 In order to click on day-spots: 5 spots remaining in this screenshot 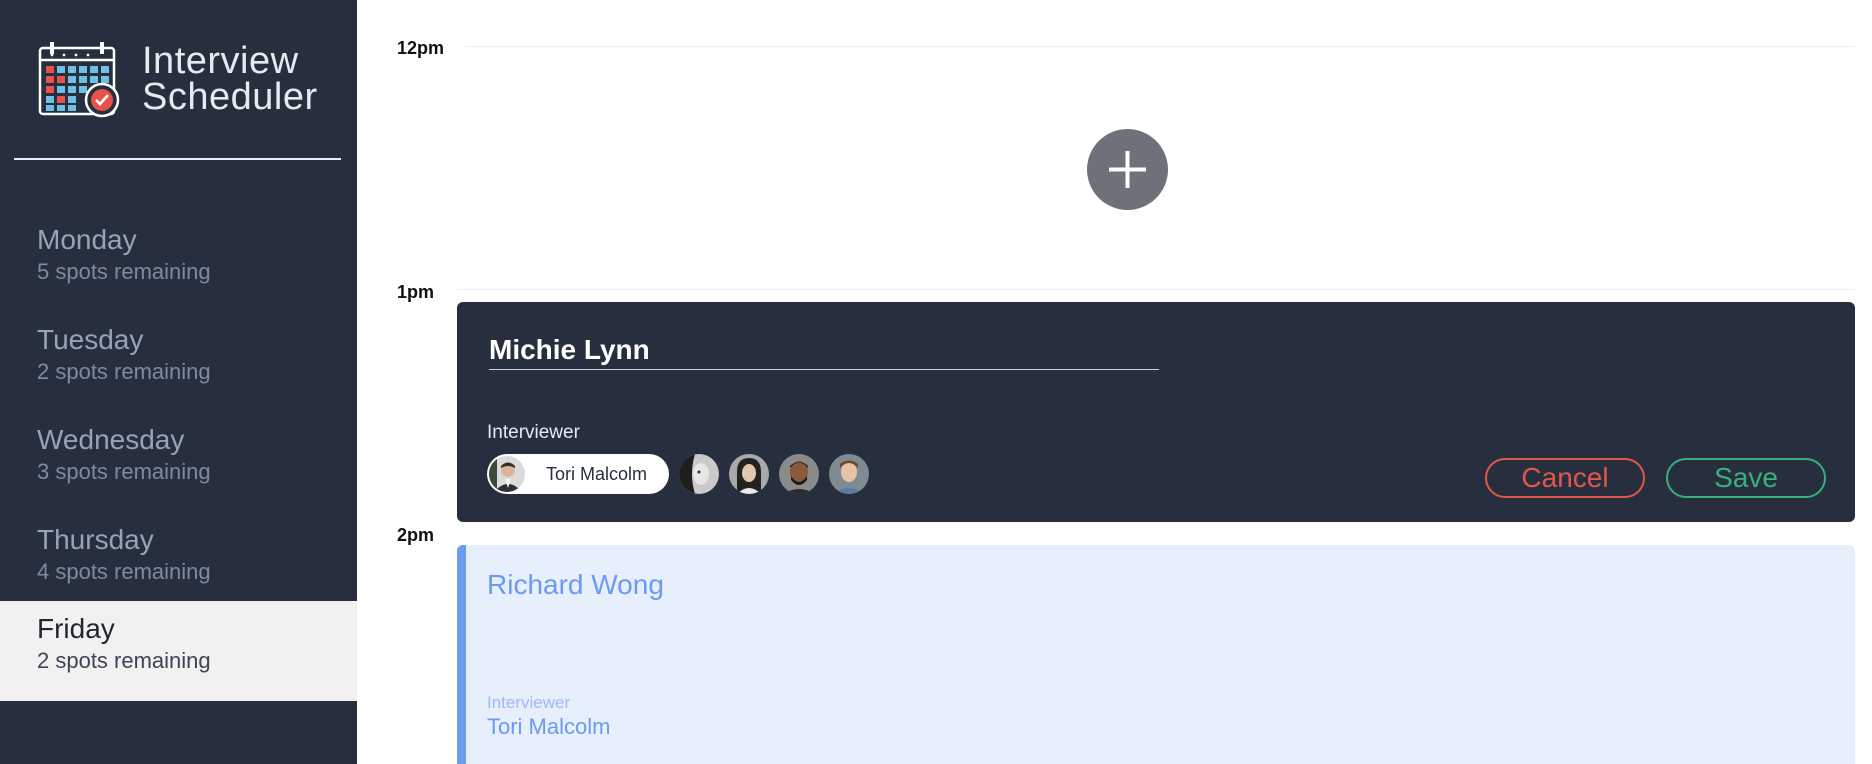, I will do `click(124, 271)`.